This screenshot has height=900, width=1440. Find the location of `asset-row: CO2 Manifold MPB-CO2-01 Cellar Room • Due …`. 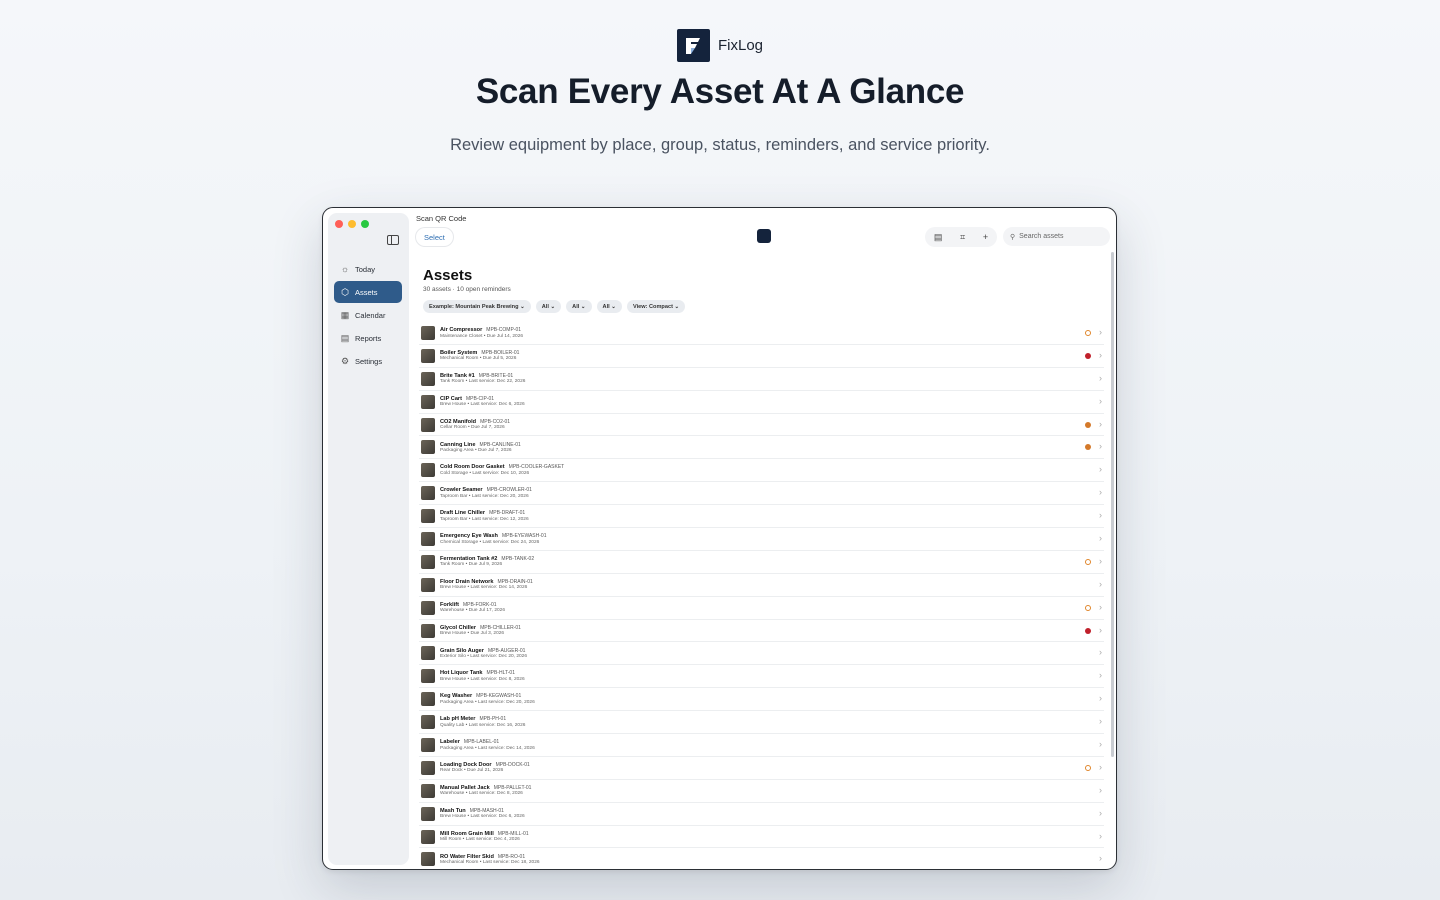

asset-row: CO2 Manifold MPB-CO2-01 Cellar Room • Due … is located at coordinates (761, 425).